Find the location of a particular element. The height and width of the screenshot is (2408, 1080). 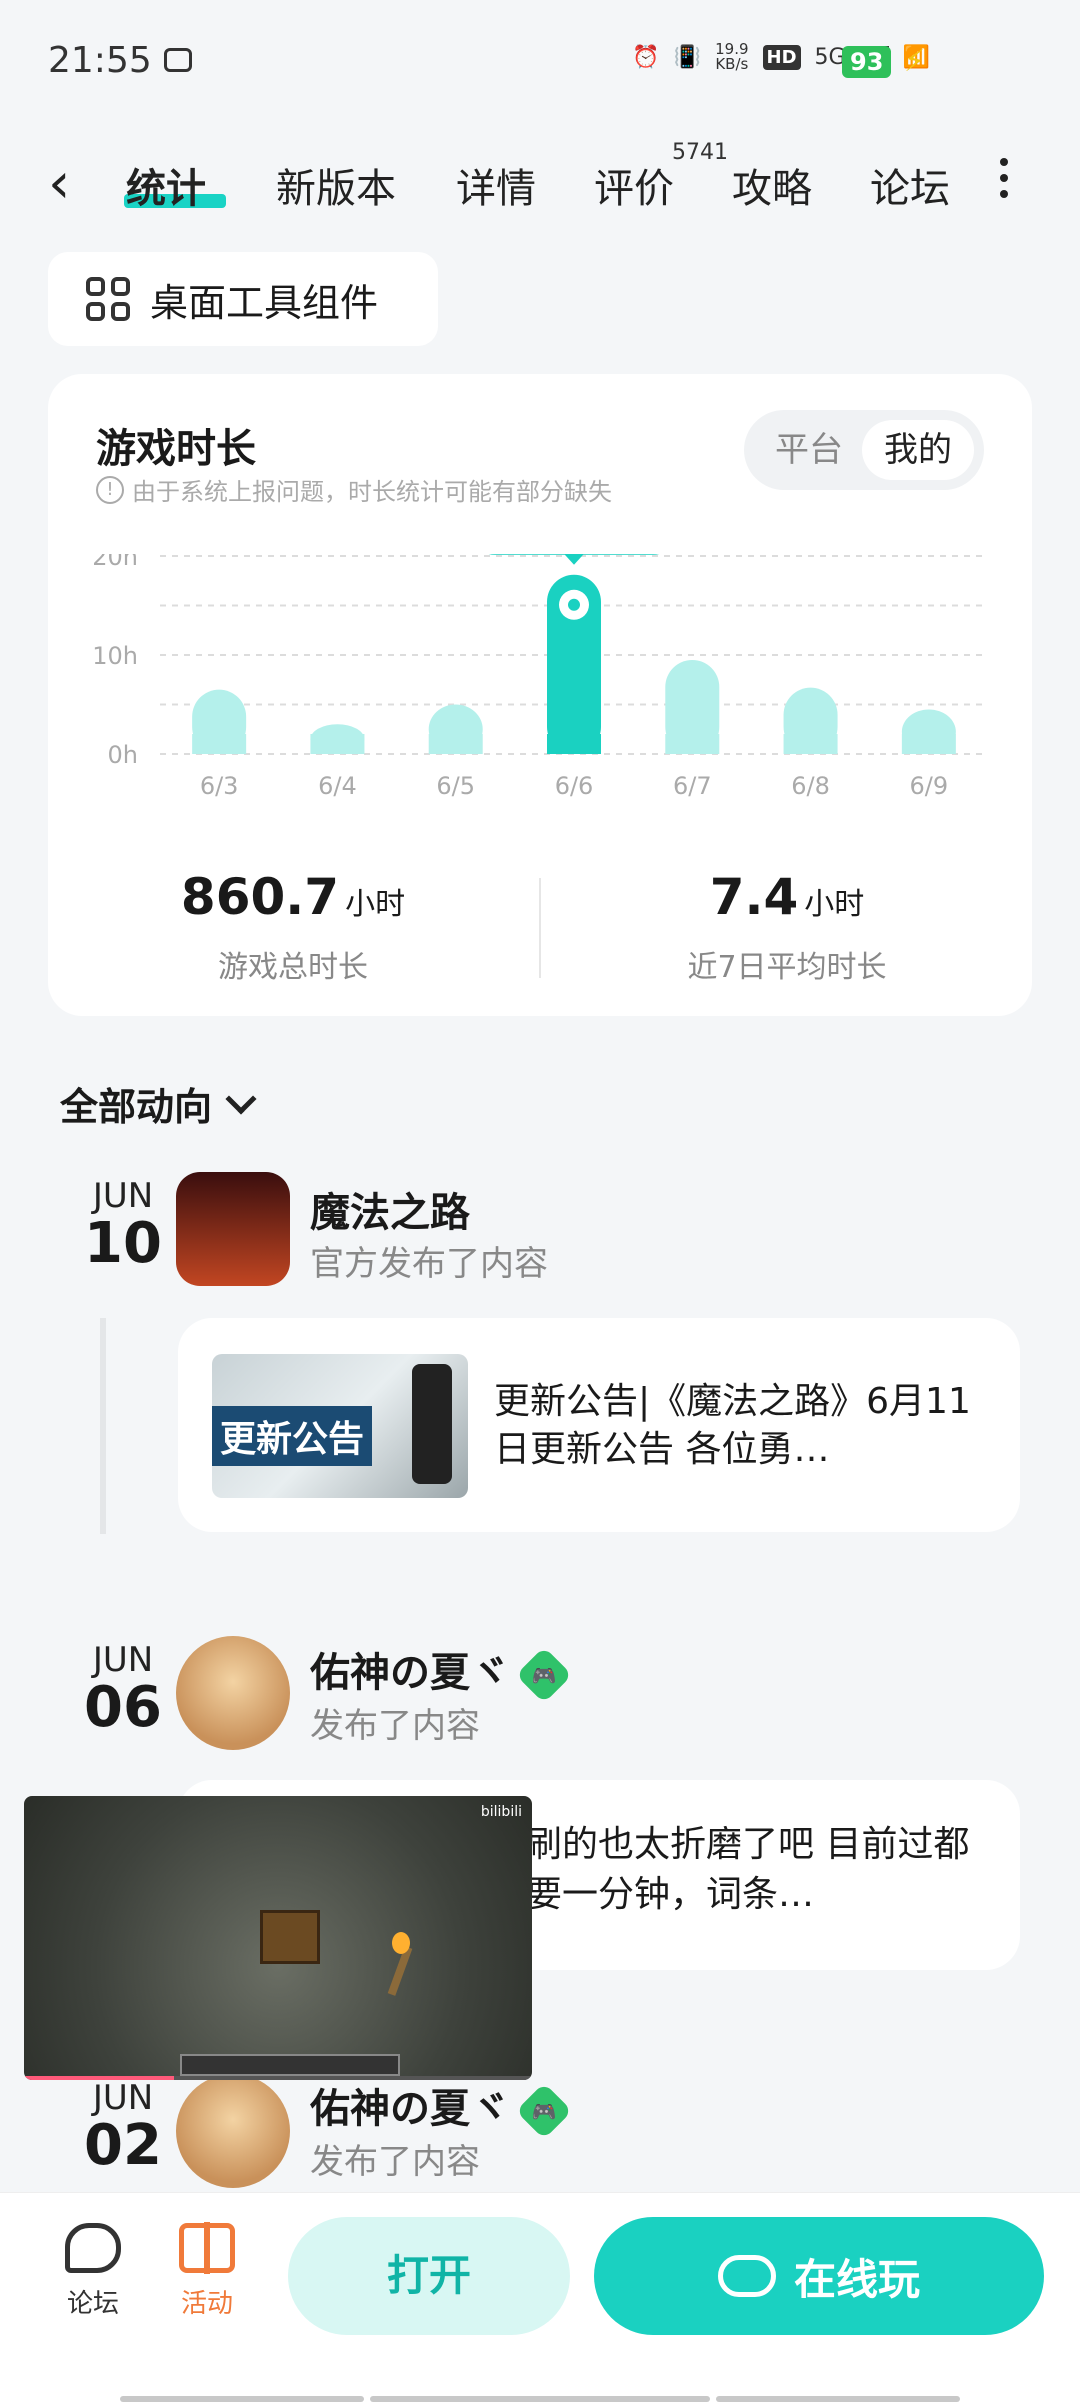

playtime-note-text: 由于系统上报问题，时长统计可能有部分缺失 is located at coordinates (372, 492).